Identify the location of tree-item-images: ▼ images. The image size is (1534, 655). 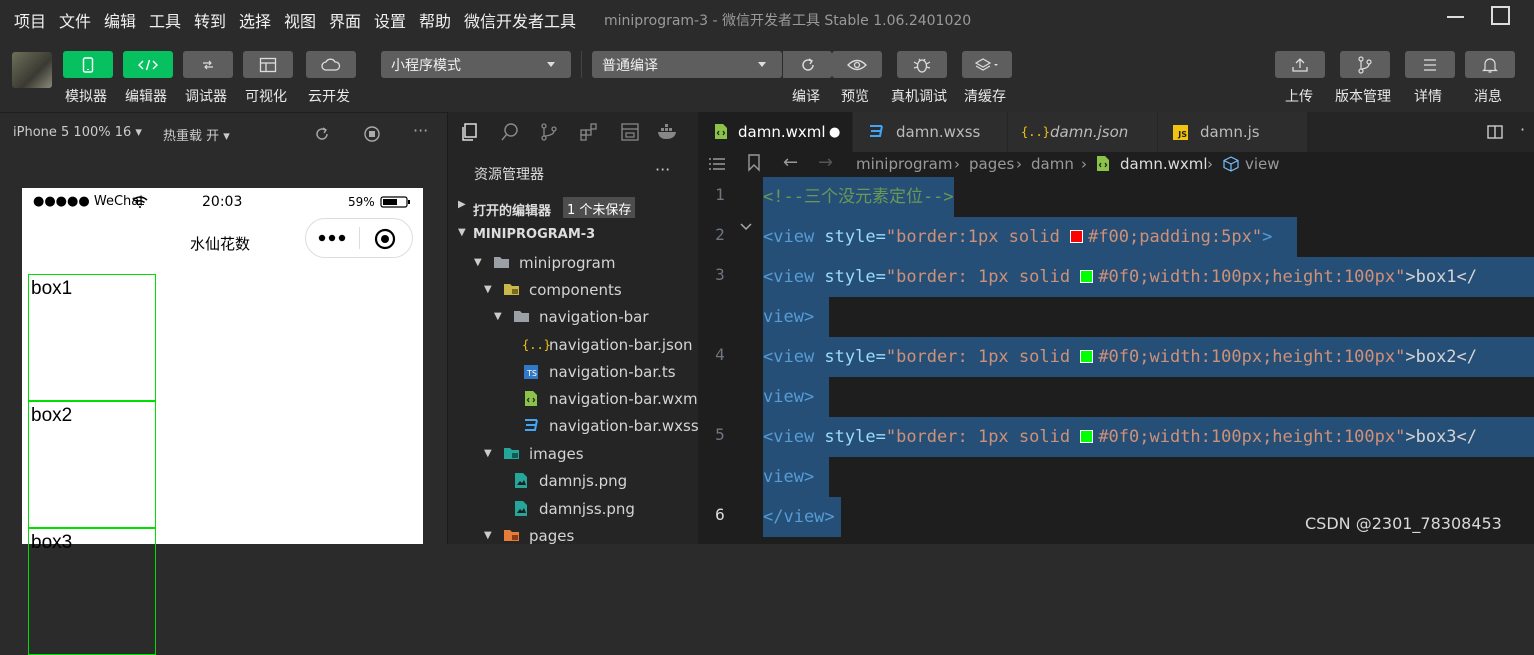
(573, 453).